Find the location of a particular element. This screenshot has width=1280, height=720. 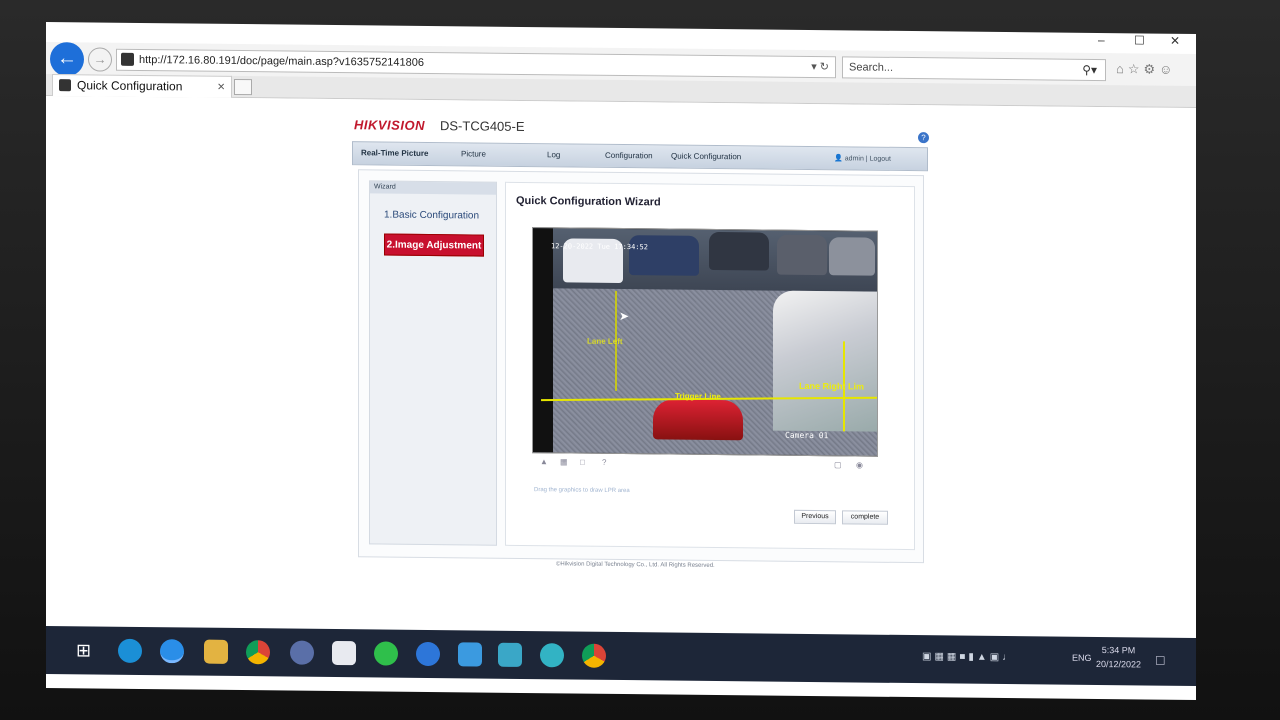

delete-icon: □ is located at coordinates (582, 462).